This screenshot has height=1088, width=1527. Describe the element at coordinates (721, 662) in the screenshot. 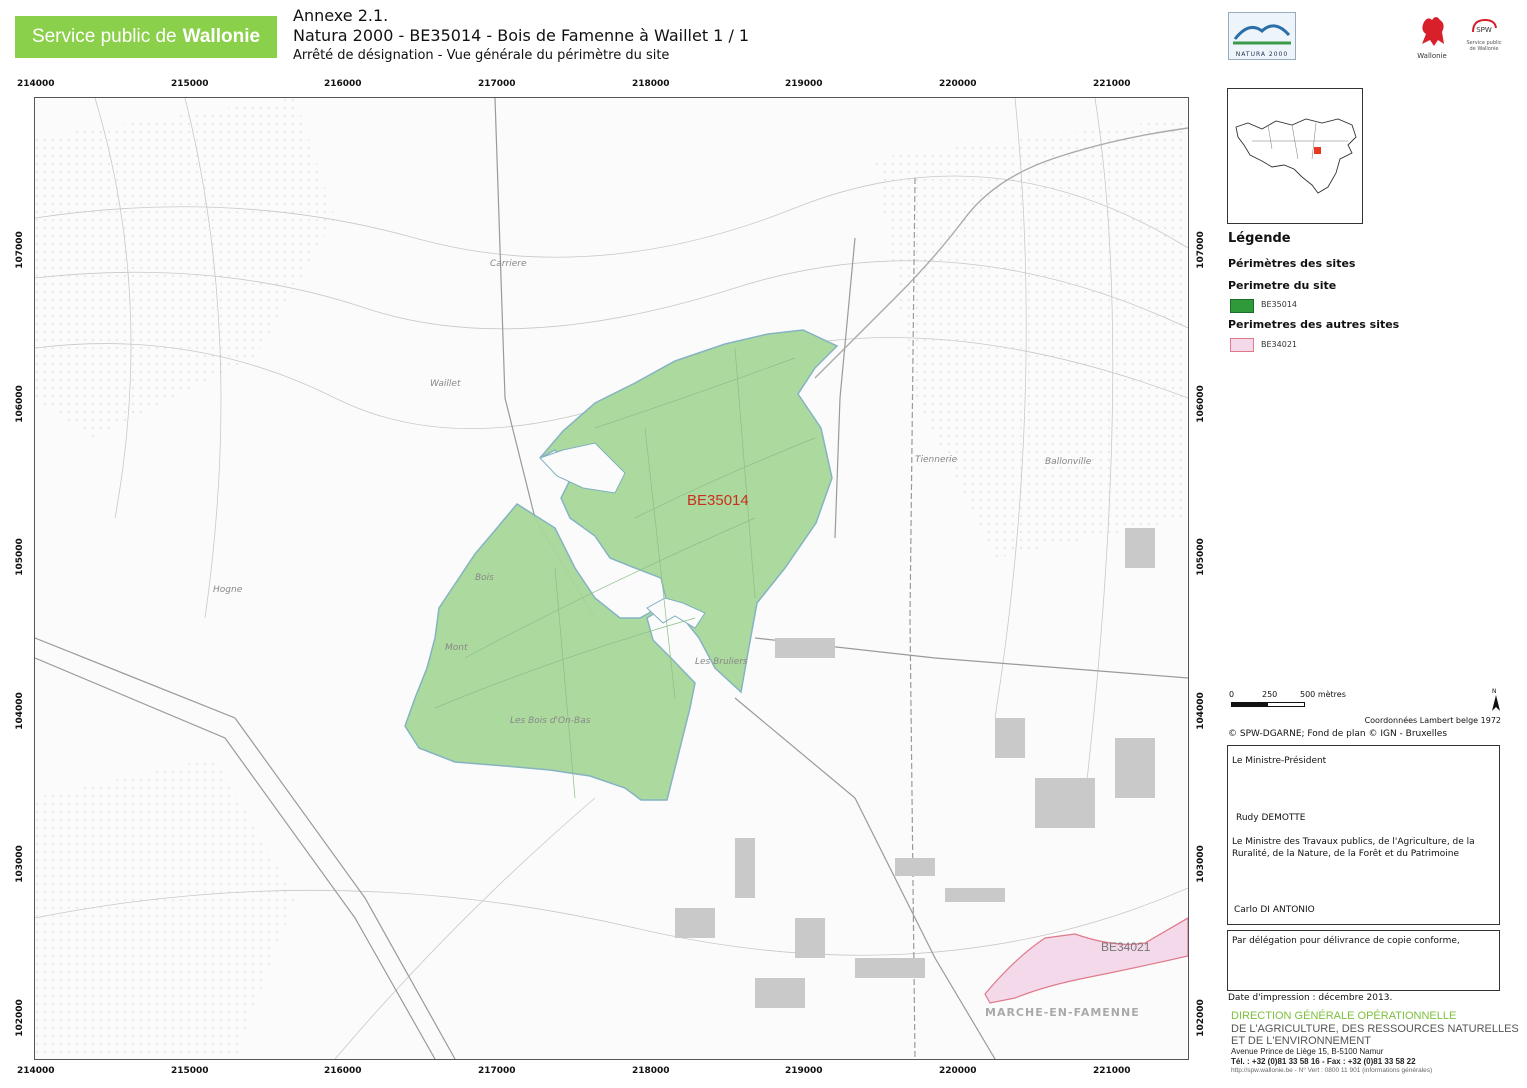

I see `place-label: Les Bruliers` at that location.